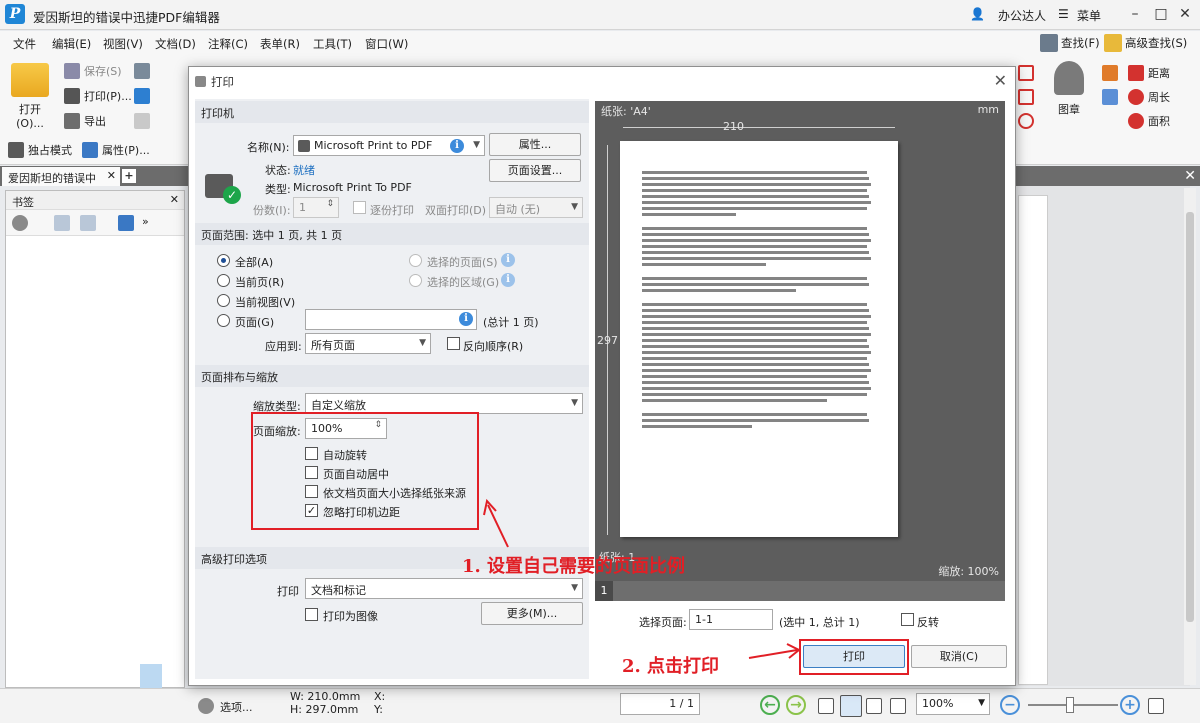  I want to click on facing-continuous-icon, so click(898, 706).